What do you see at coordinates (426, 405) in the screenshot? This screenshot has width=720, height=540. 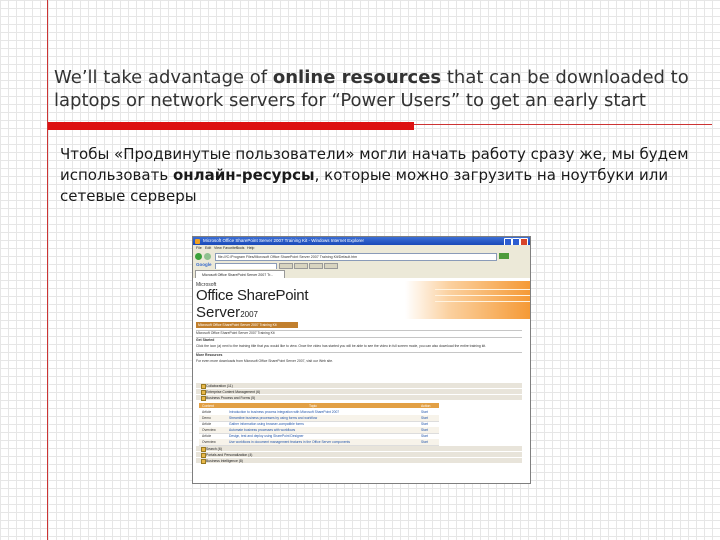 I see `col-header-action: Action` at bounding box center [426, 405].